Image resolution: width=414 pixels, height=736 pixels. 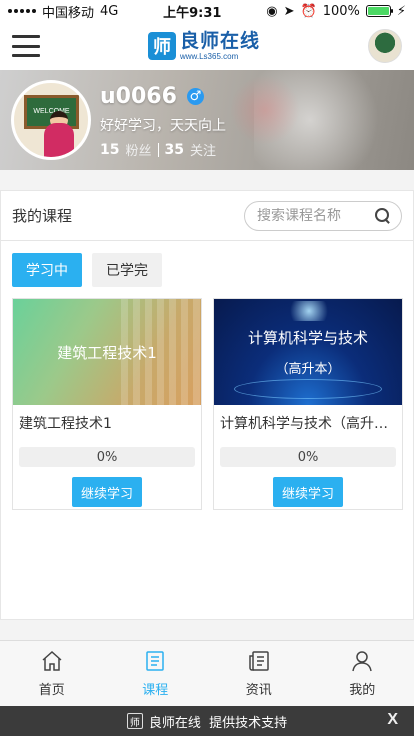 What do you see at coordinates (259, 673) in the screenshot?
I see `nav-news: 资讯` at bounding box center [259, 673].